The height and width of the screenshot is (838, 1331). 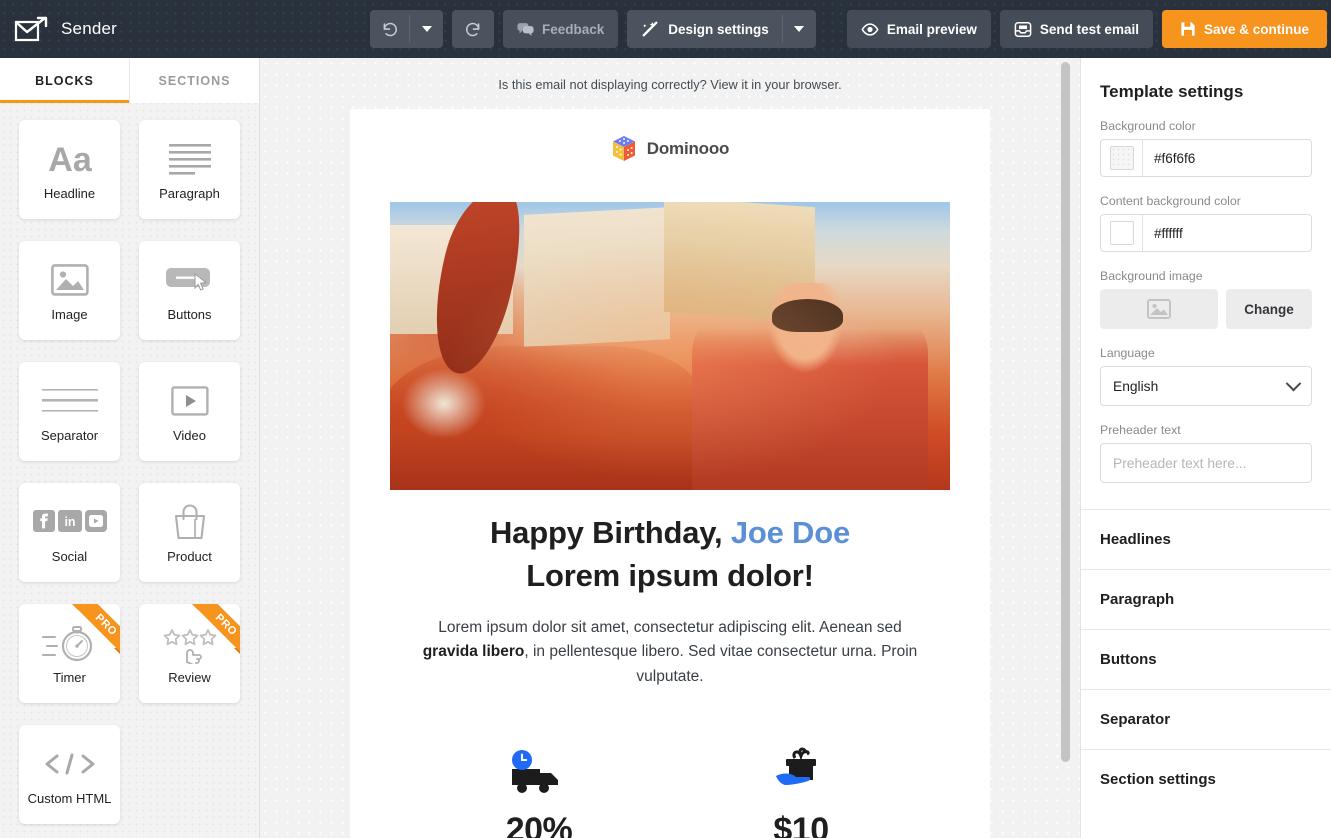 I want to click on block-separator: Separator, so click(x=69, y=411).